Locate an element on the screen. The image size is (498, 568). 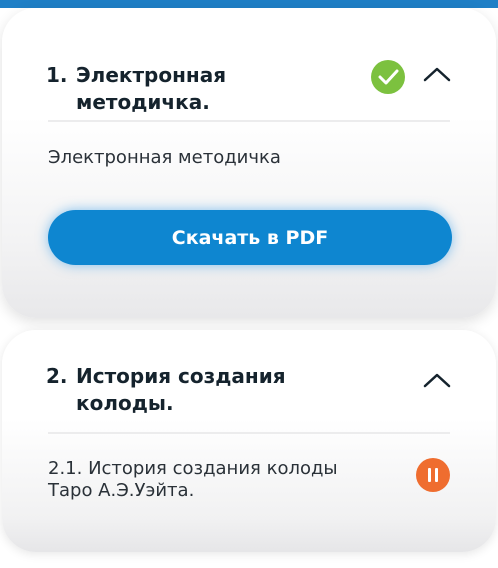
module-description: Электронная методичка is located at coordinates (164, 157).